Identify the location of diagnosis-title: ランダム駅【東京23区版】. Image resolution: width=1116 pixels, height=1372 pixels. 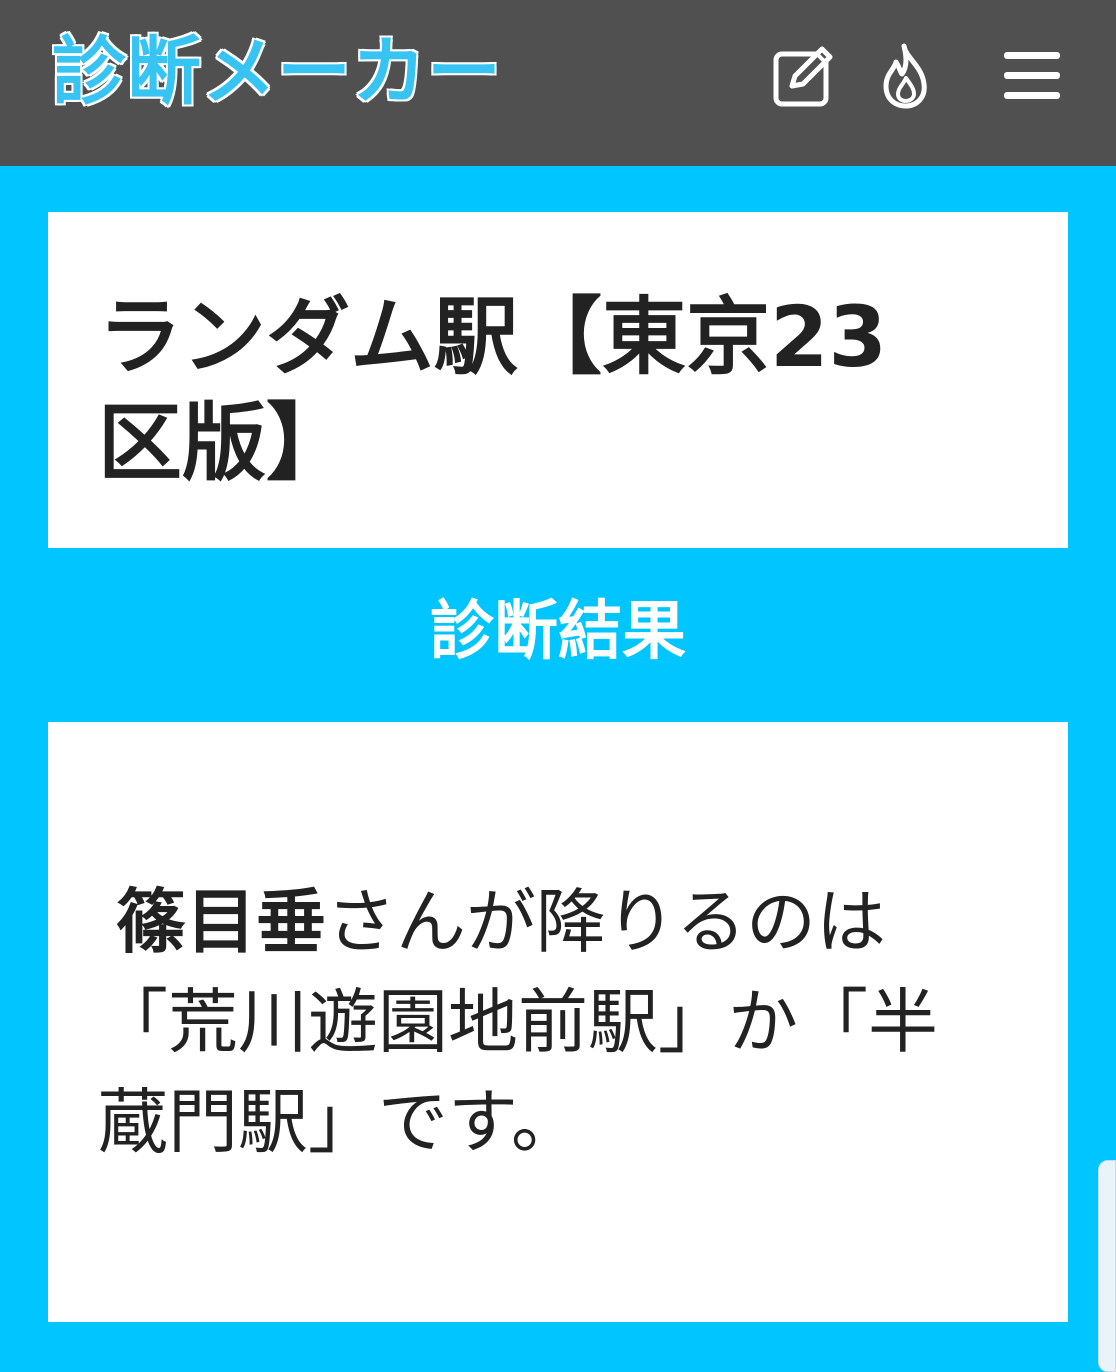
(528, 390).